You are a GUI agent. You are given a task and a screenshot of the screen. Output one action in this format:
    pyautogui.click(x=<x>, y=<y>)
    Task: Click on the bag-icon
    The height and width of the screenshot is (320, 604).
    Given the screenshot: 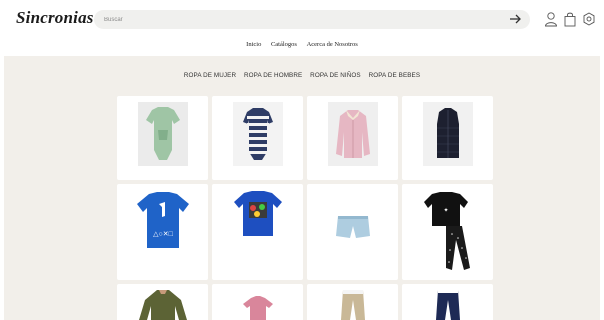 What is the action you would take?
    pyautogui.click(x=570, y=19)
    